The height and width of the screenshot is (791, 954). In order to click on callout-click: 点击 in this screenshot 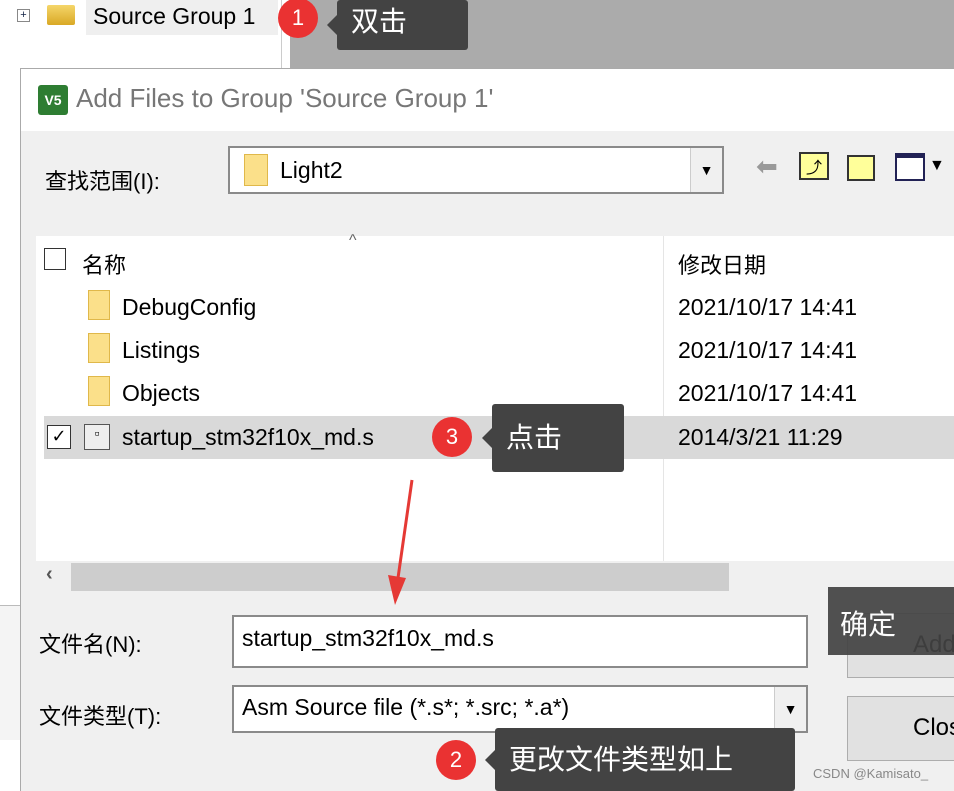, I will do `click(553, 438)`.